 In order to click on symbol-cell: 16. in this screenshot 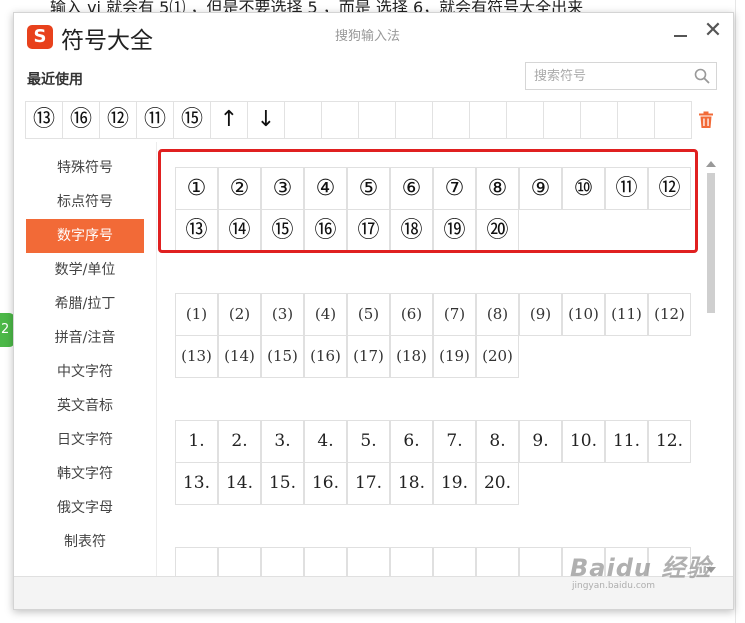, I will do `click(325, 483)`.